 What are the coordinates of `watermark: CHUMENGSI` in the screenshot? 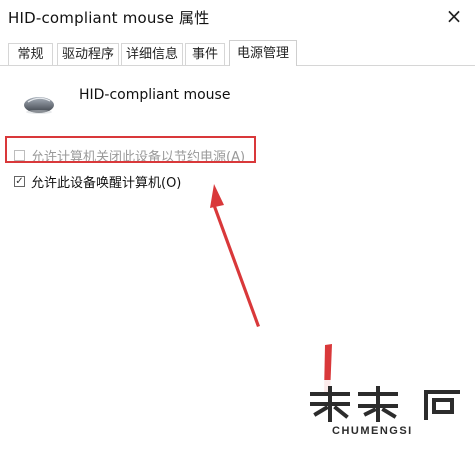 It's located at (385, 414).